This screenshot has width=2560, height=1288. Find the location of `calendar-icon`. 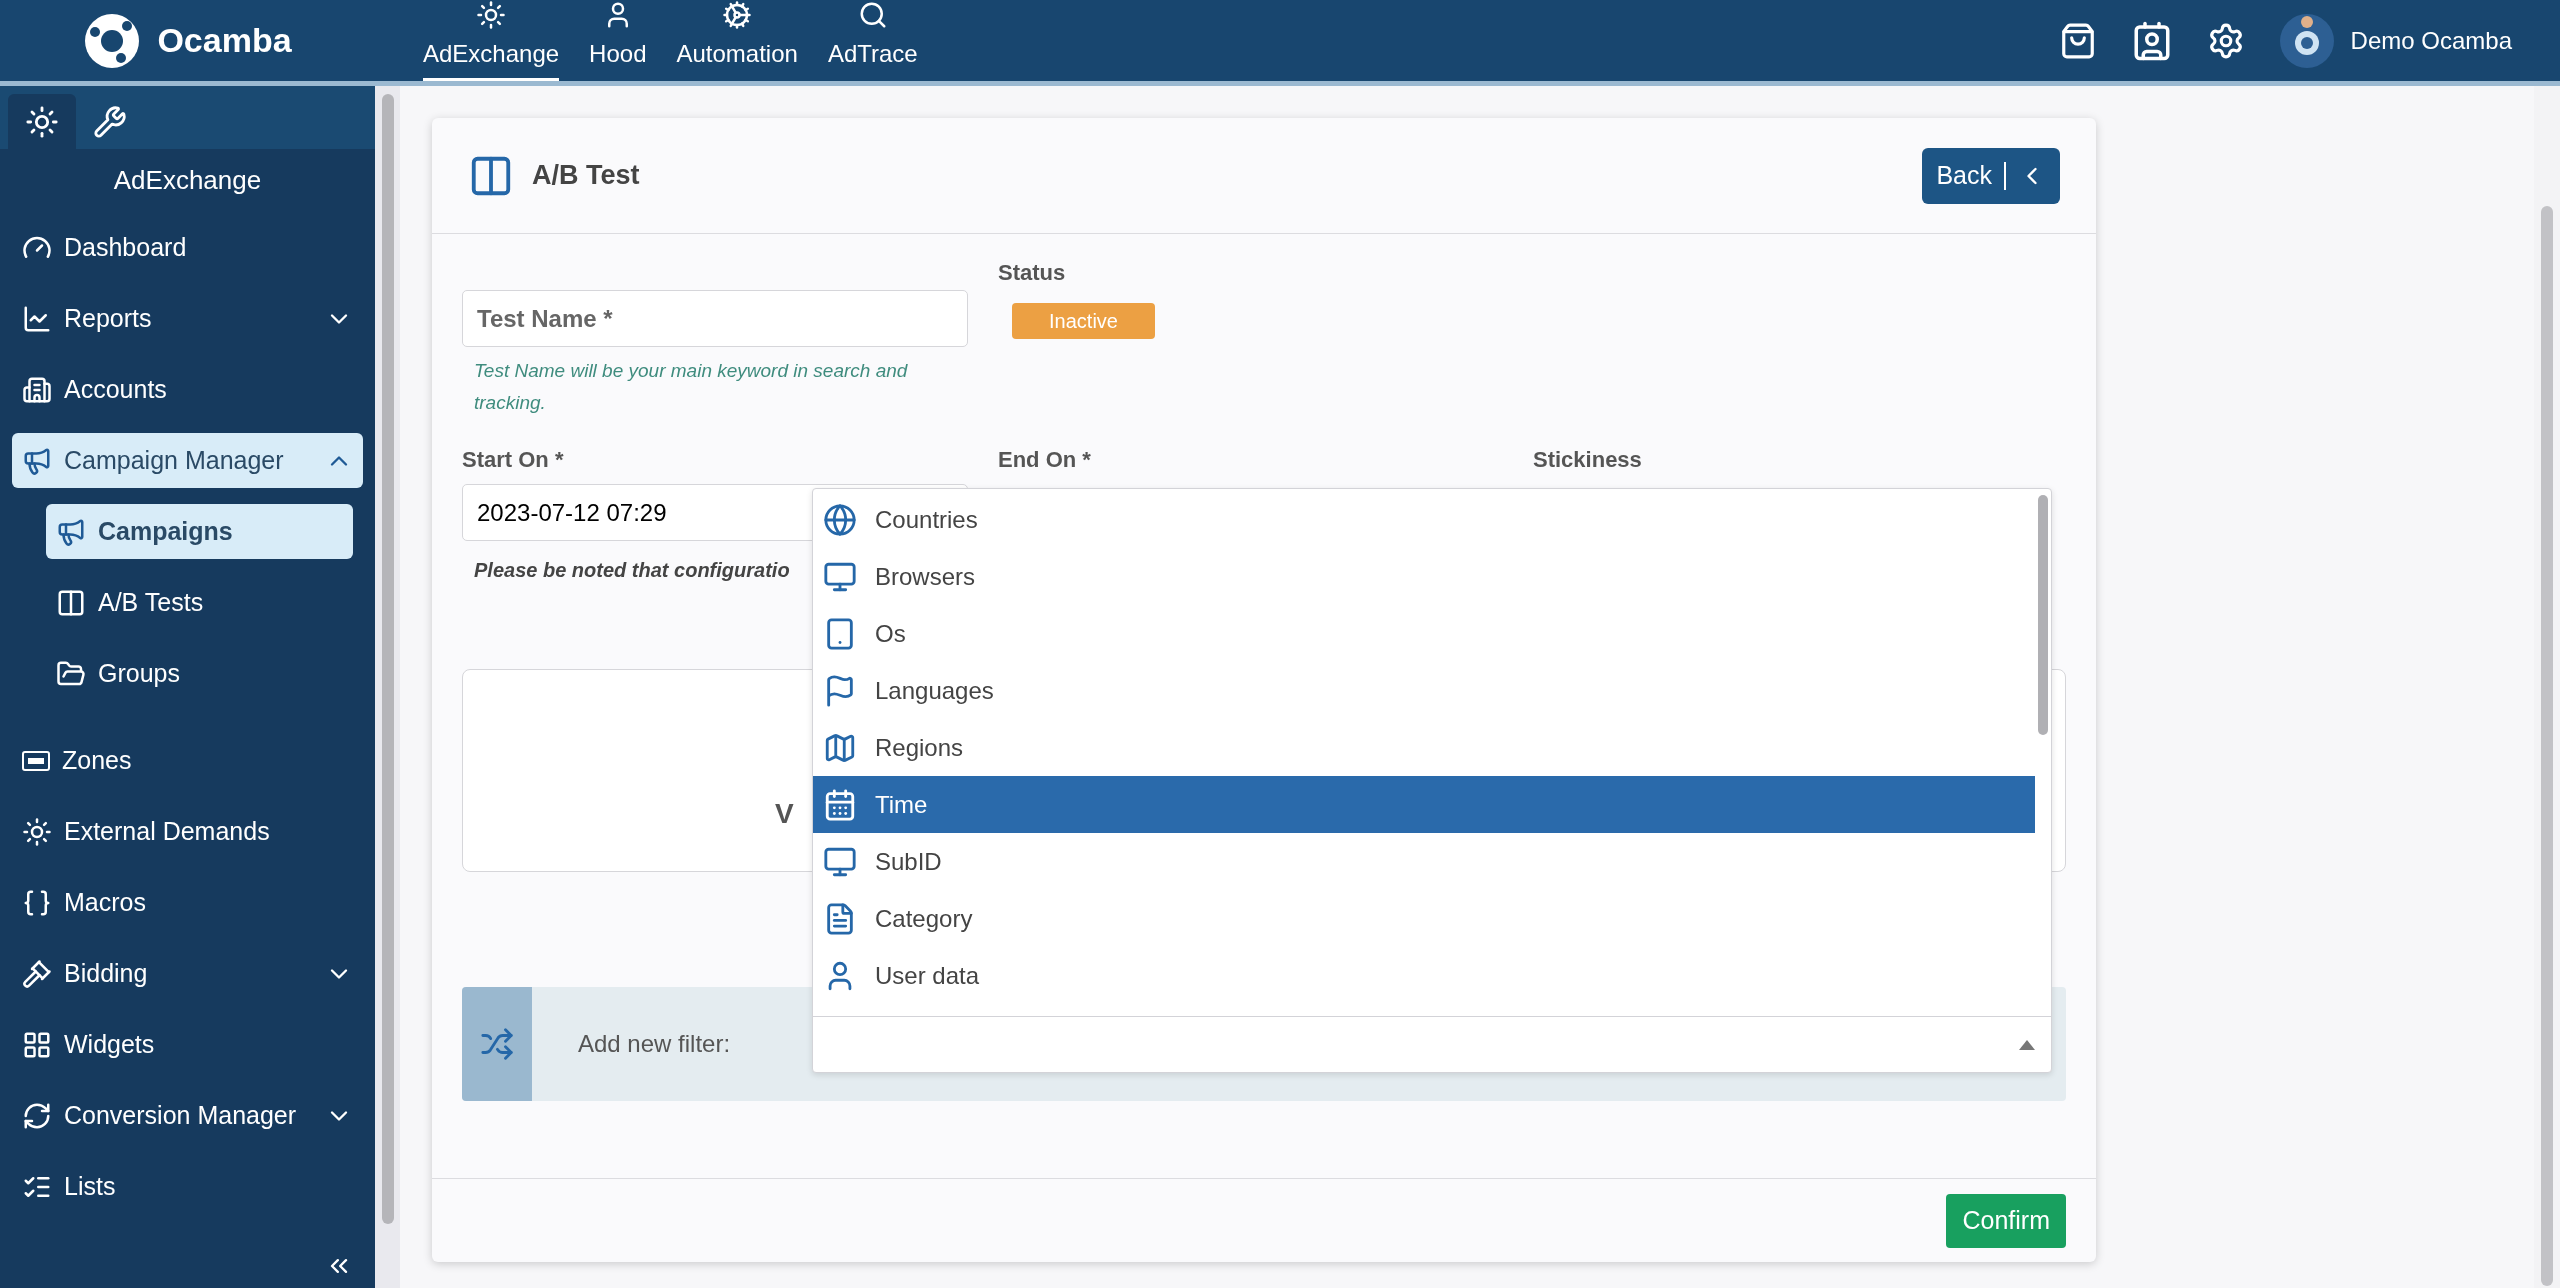

calendar-icon is located at coordinates (840, 804).